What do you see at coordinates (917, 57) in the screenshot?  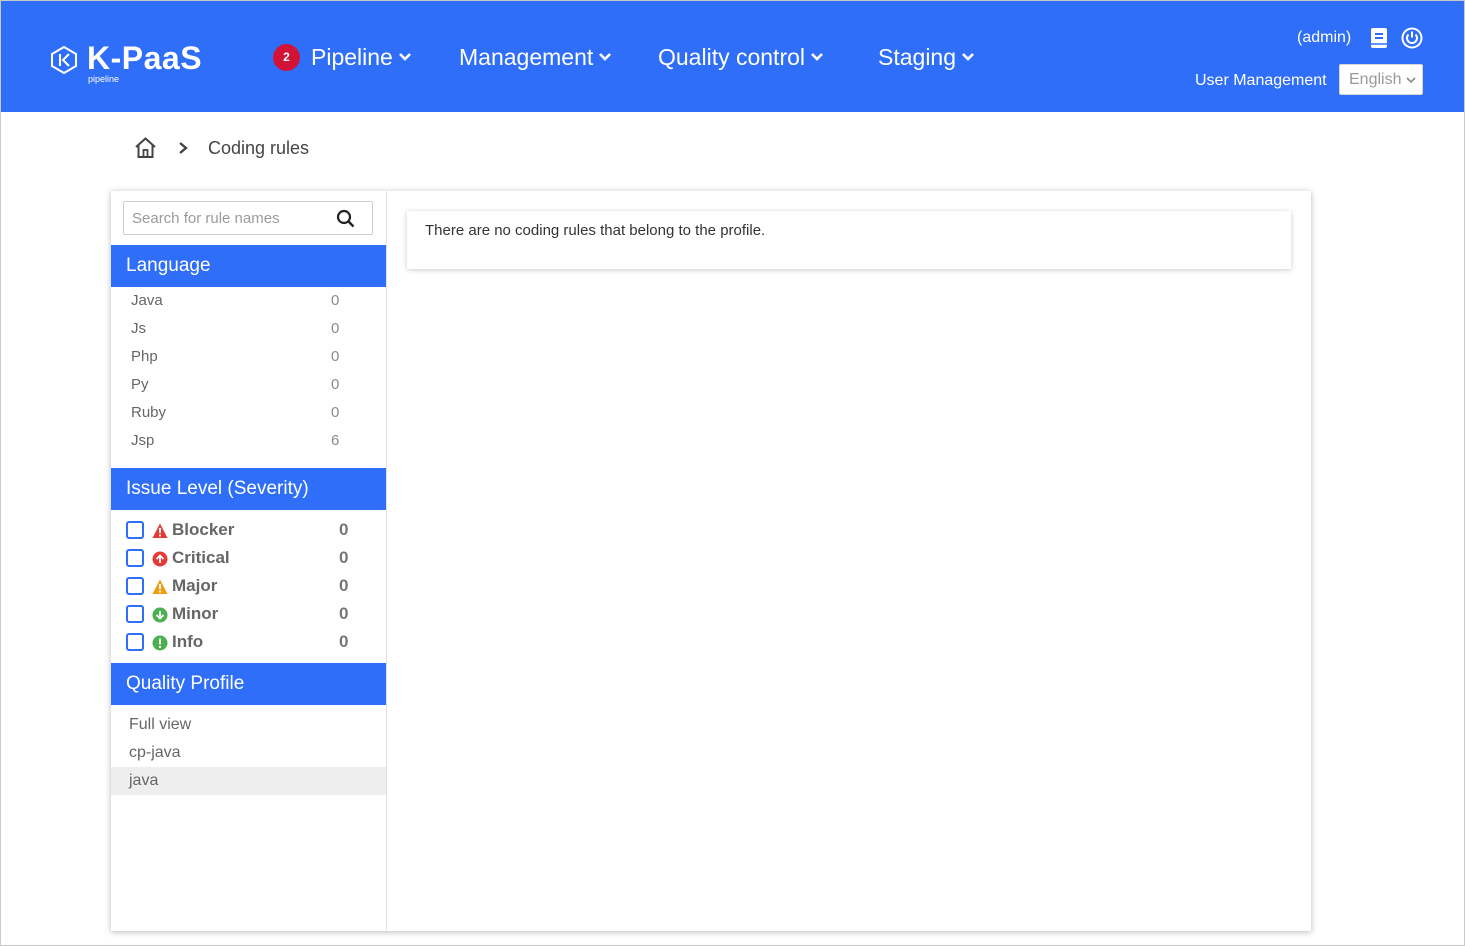 I see `nav-staging-label: Staging` at bounding box center [917, 57].